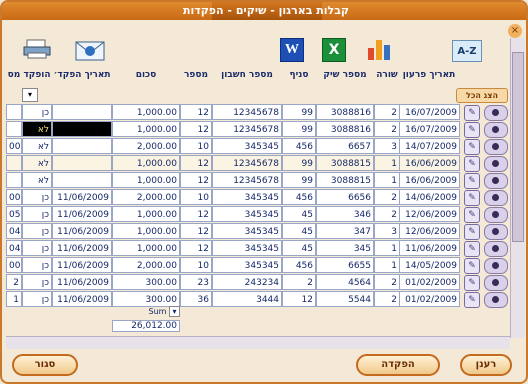  What do you see at coordinates (257, 146) in the screenshot?
I see `table-row: 14/07/2009 3 6657 456 345345 10 2,000.00 לא 00 ✎` at bounding box center [257, 146].